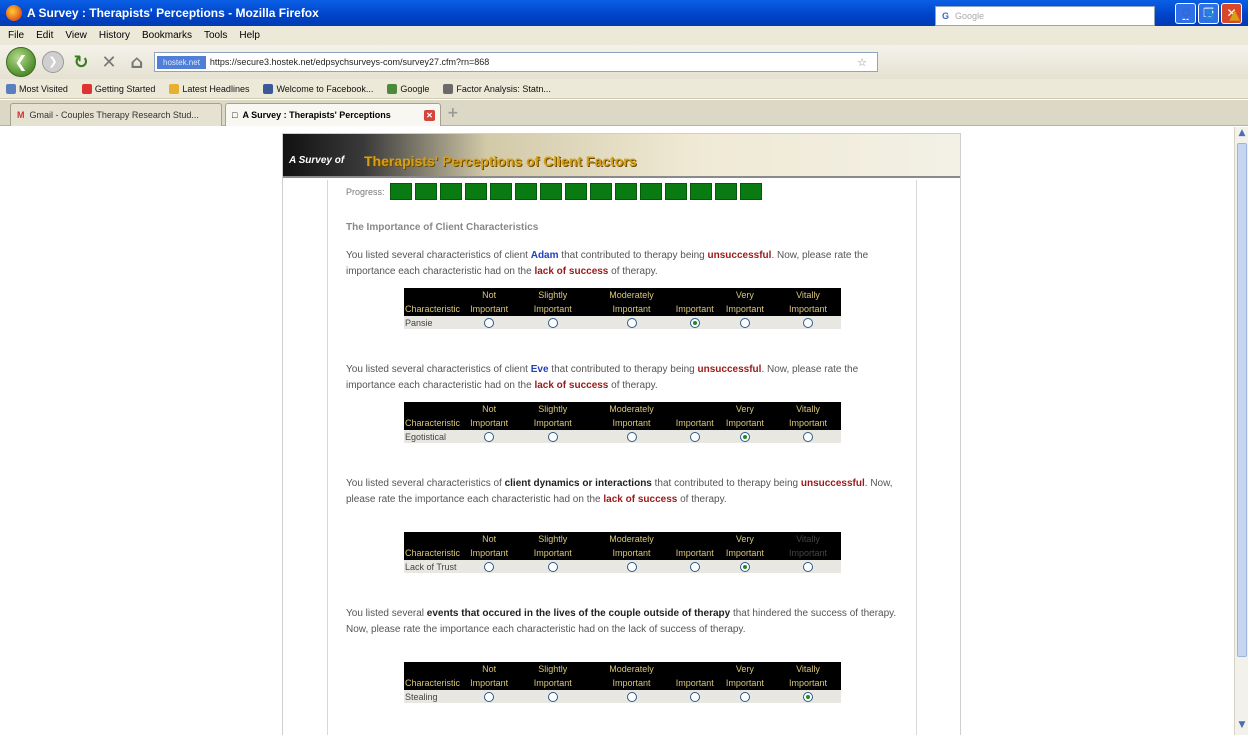 The image size is (1248, 735). I want to click on scroll-thumb, so click(1242, 400).